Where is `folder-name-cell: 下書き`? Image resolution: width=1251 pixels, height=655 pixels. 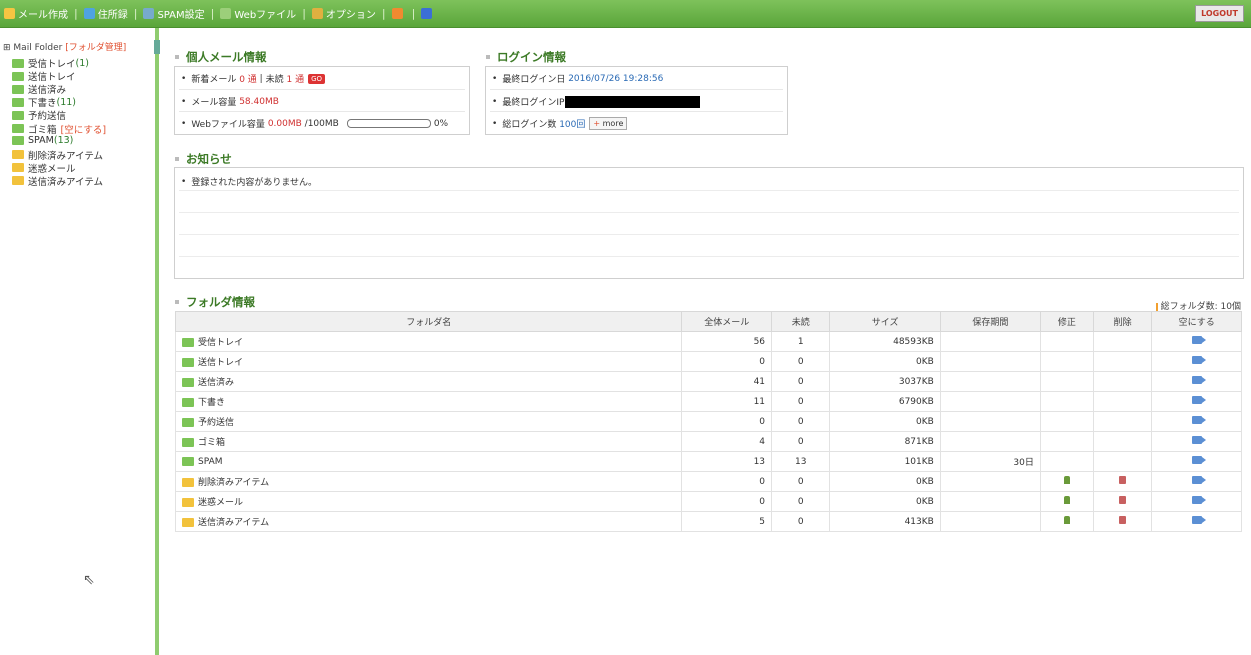
folder-name-cell: 下書き is located at coordinates (428, 401).